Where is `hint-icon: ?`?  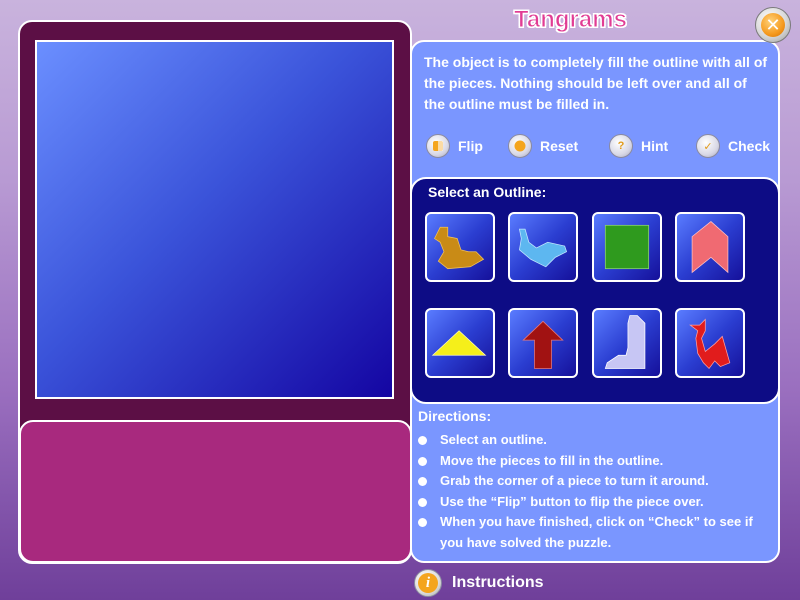
hint-icon: ? is located at coordinates (621, 146).